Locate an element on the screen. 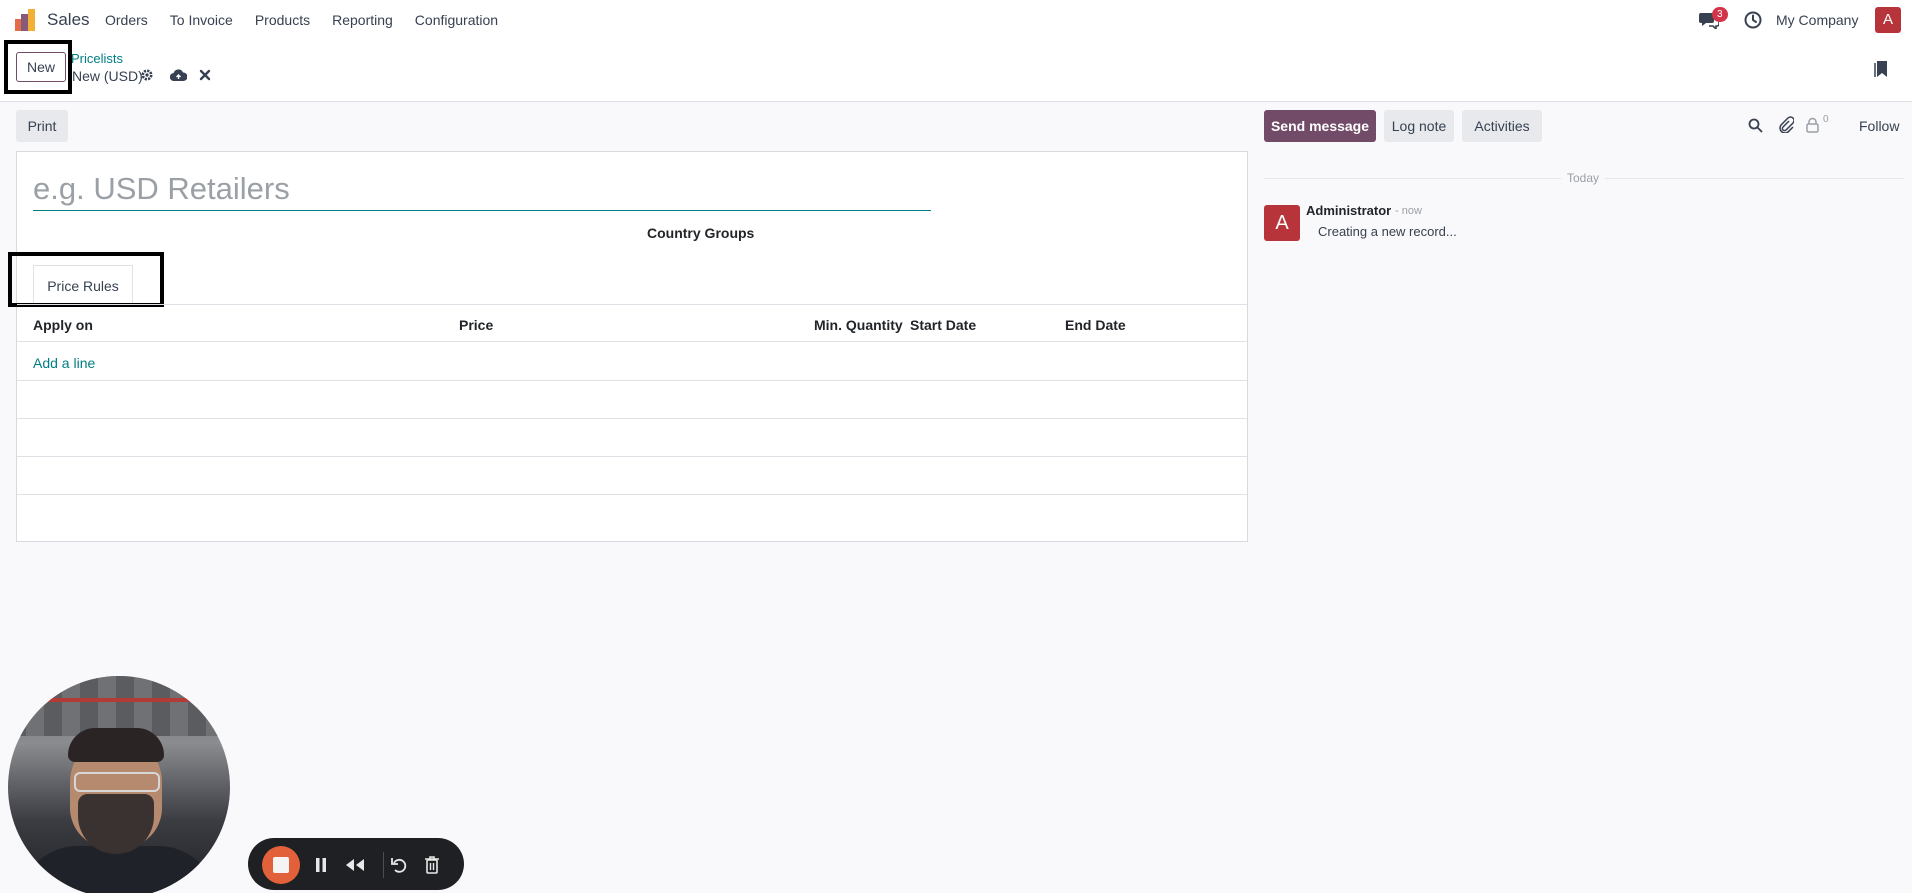  search-icon is located at coordinates (1755, 125).